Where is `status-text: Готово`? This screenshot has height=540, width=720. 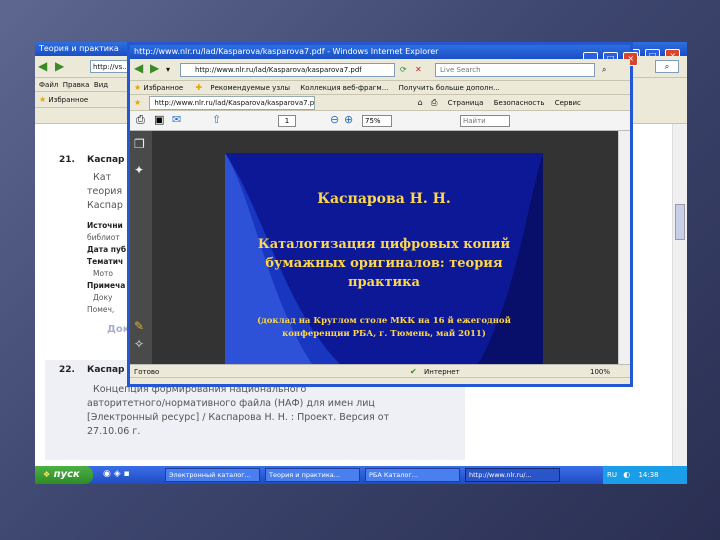
status-text: Готово is located at coordinates (147, 372).